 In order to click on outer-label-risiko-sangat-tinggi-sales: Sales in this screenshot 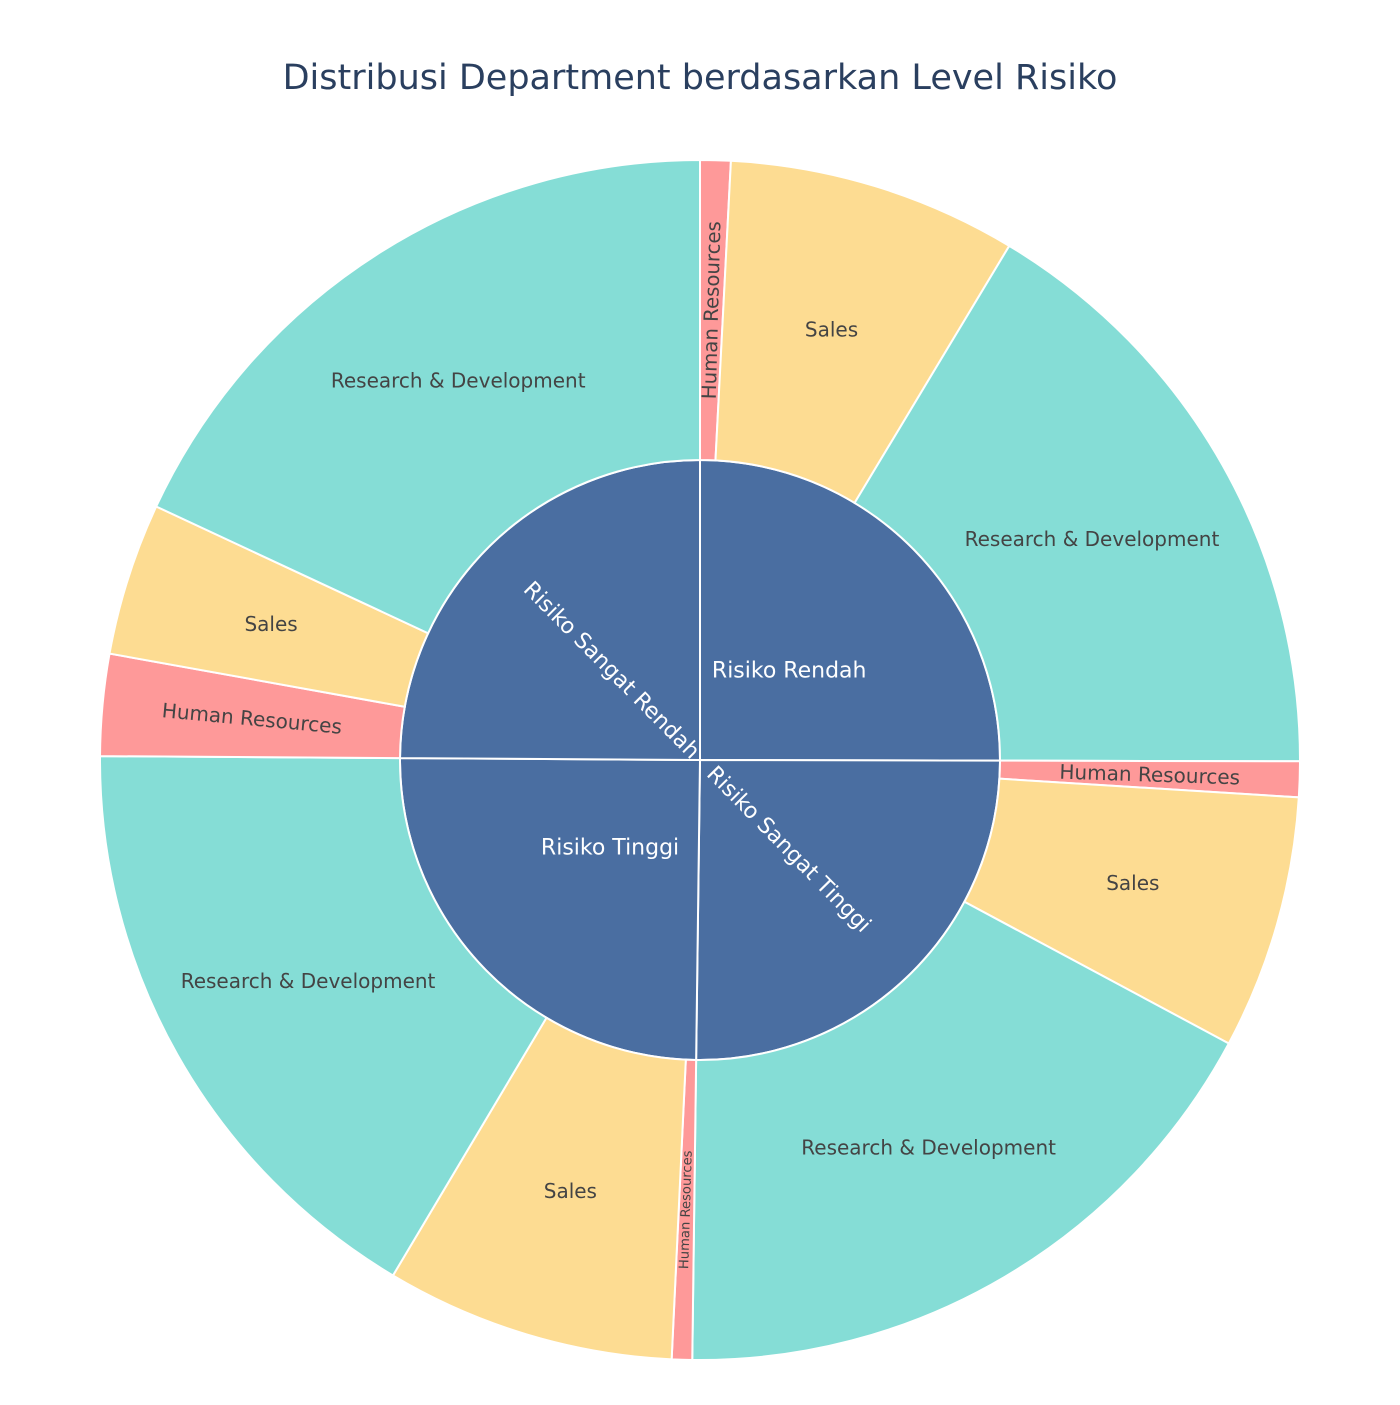, I will do `click(1132, 883)`.